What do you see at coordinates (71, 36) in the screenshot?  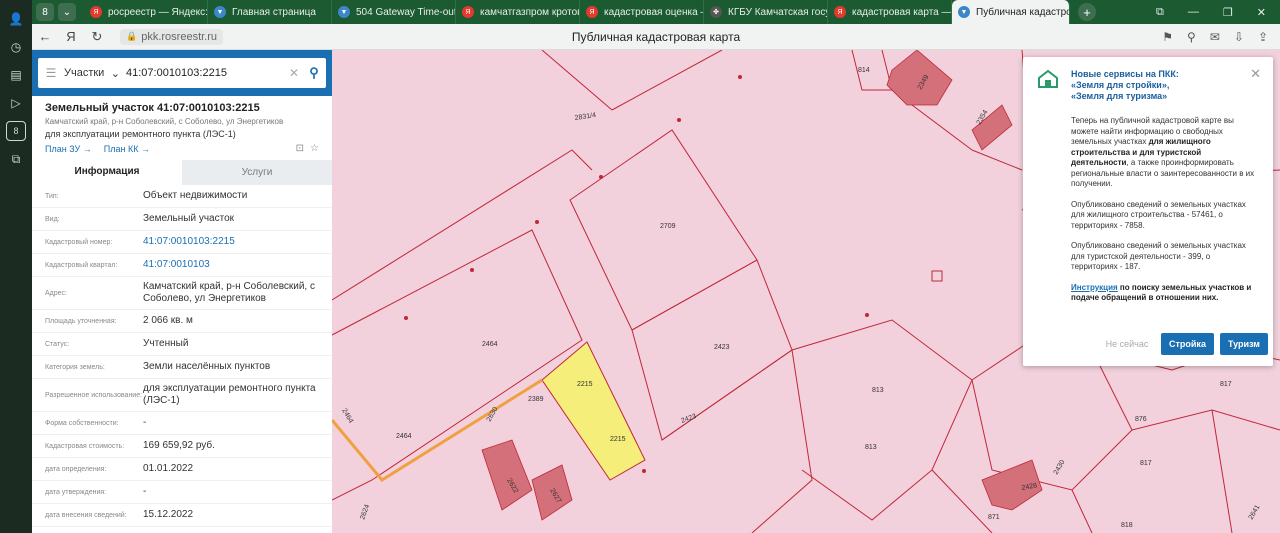 I see `yandex-icon: Я` at bounding box center [71, 36].